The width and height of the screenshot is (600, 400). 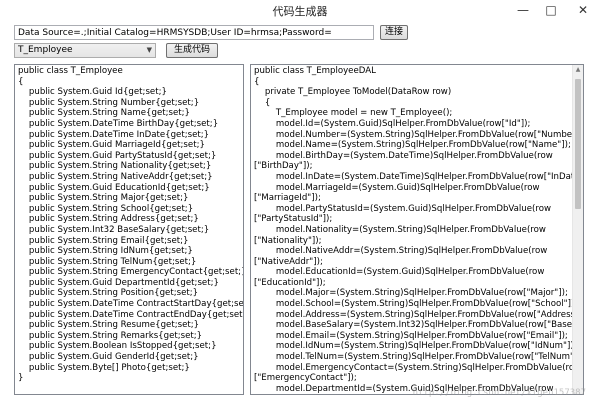 I want to click on chevron-down-icon: ▼, so click(x=149, y=50).